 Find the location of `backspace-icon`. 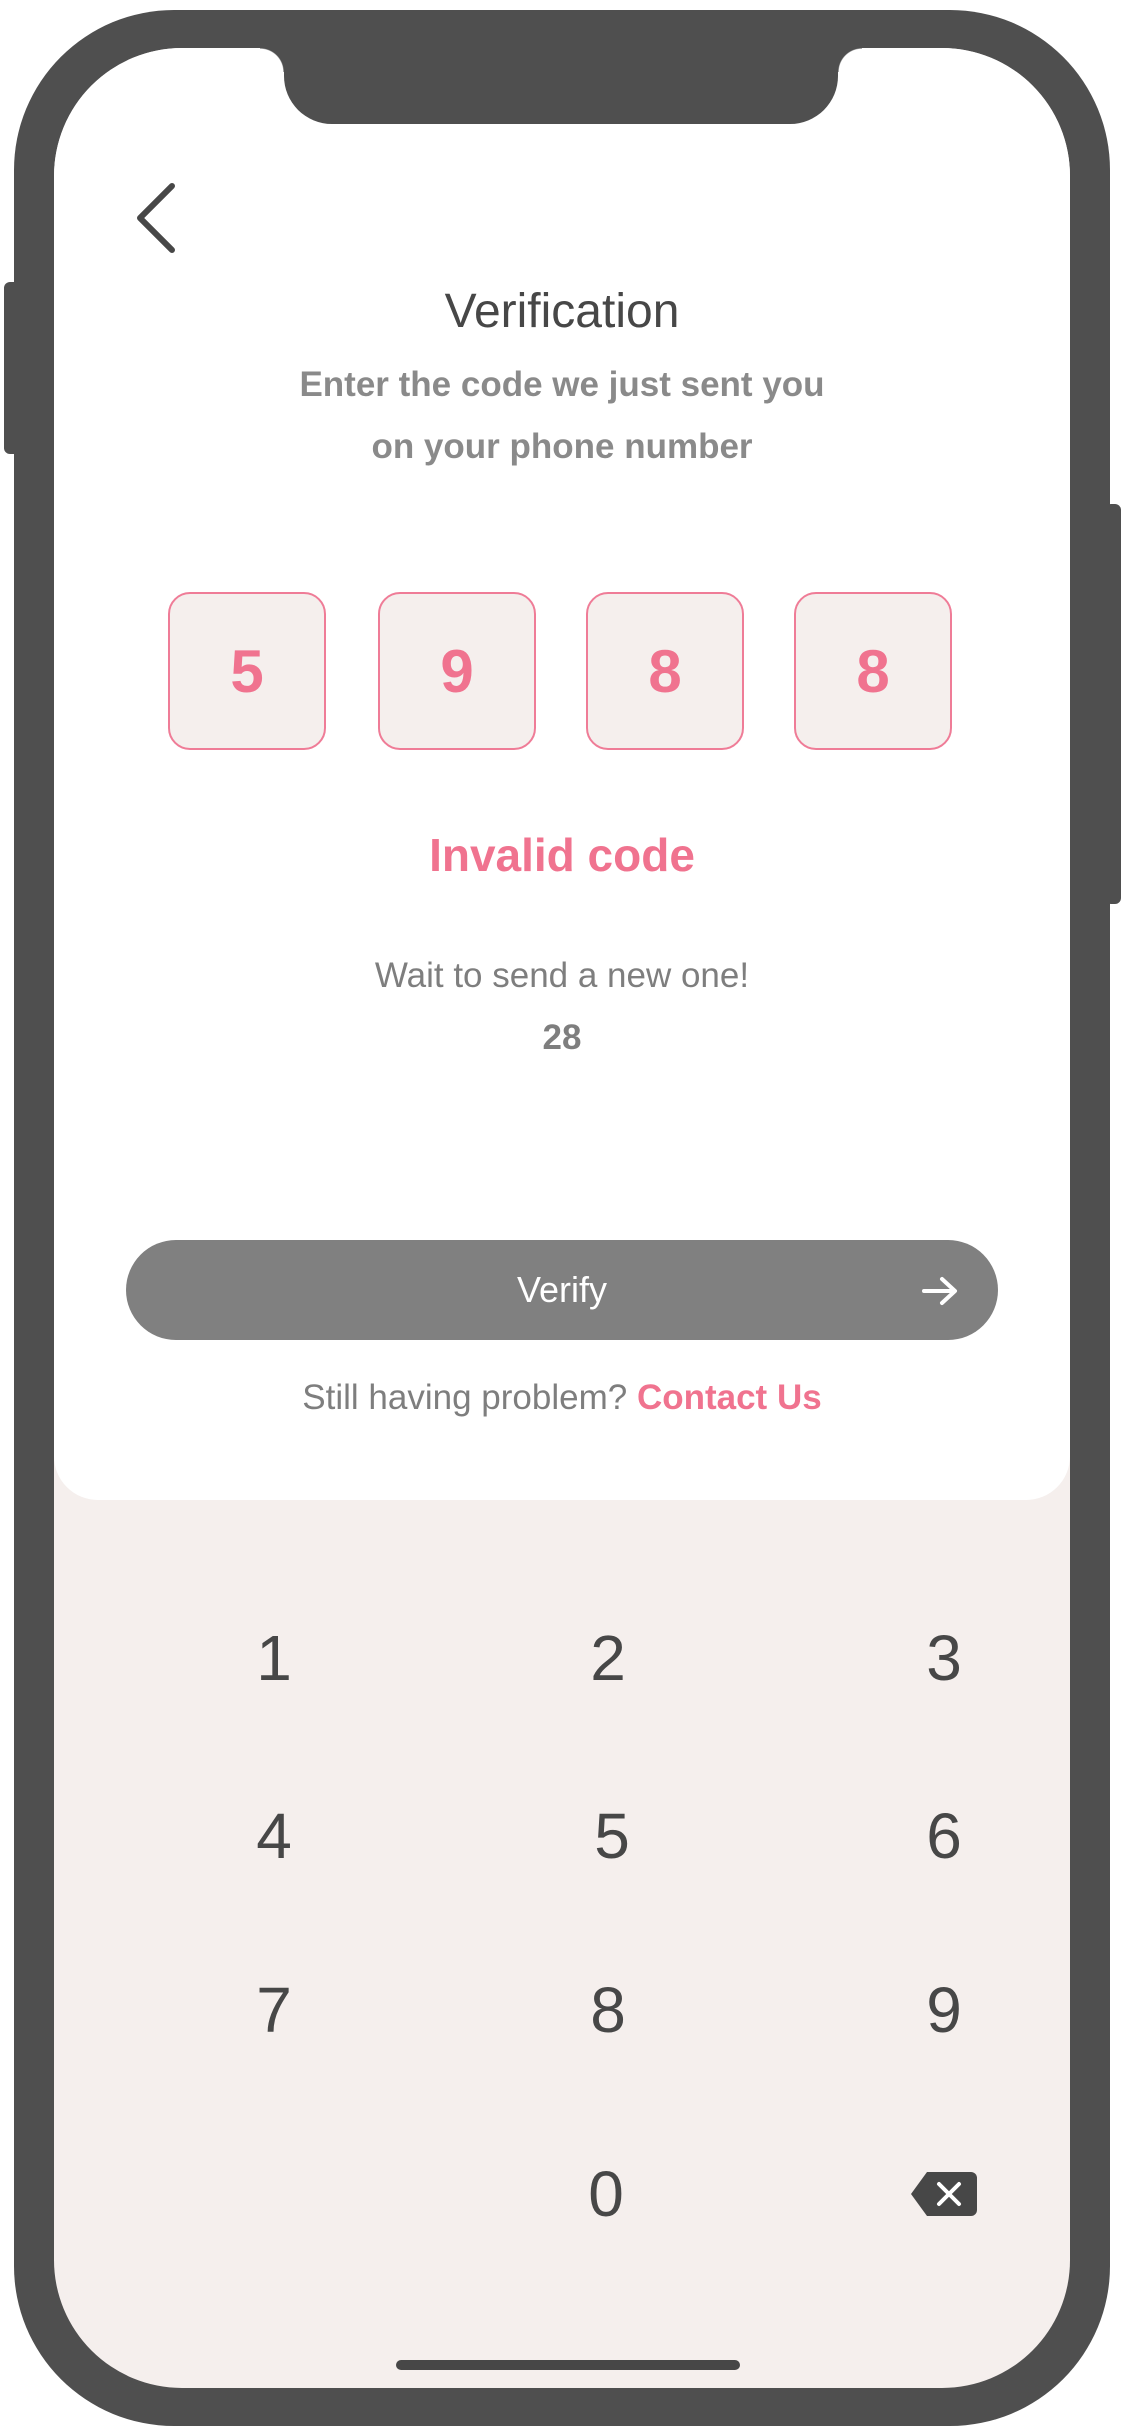

backspace-icon is located at coordinates (944, 2194).